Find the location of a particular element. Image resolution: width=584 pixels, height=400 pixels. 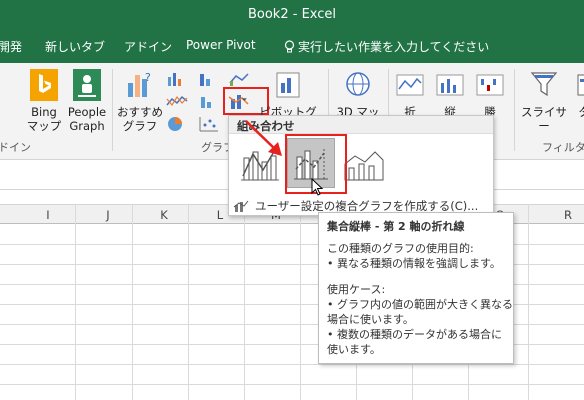

slicer-label: スライサー is located at coordinates (544, 119).